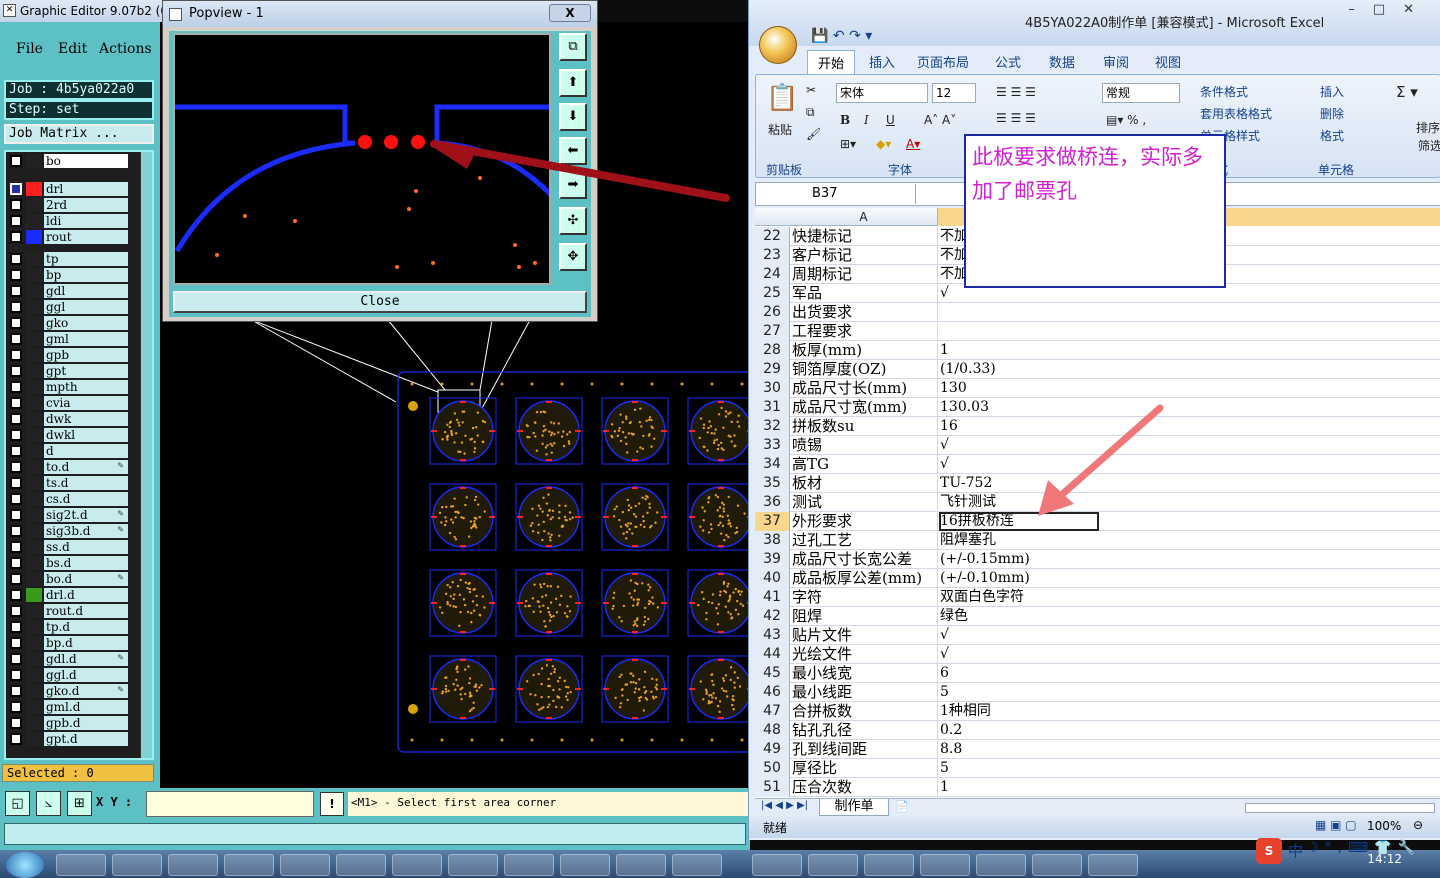 This screenshot has width=1440, height=878. What do you see at coordinates (1189, 426) in the screenshot?
I see `cell-b: 16` at bounding box center [1189, 426].